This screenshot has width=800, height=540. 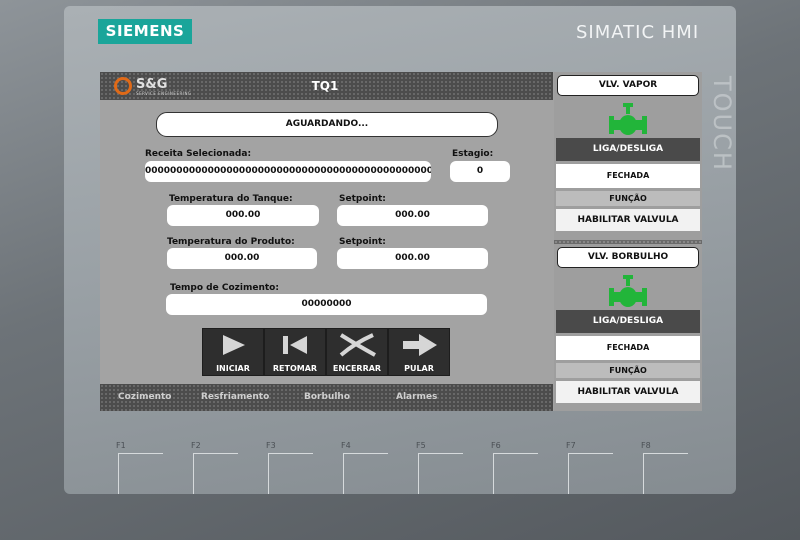 What do you see at coordinates (198, 154) in the screenshot?
I see `recipe-label: Receita Selecionada:` at bounding box center [198, 154].